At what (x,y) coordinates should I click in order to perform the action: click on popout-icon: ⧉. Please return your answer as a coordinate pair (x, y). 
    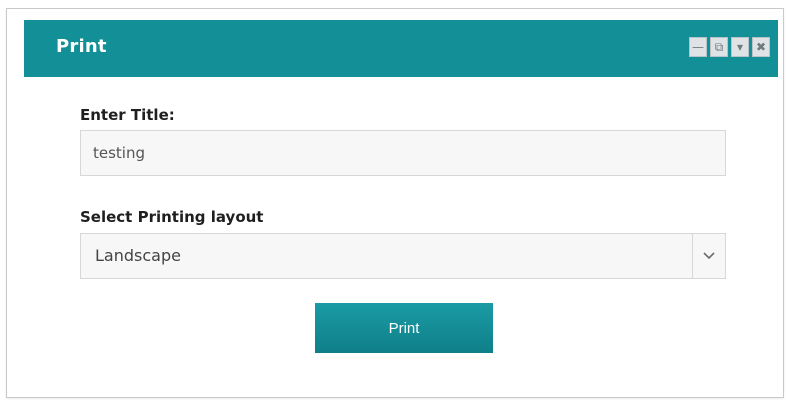
    Looking at the image, I should click on (719, 47).